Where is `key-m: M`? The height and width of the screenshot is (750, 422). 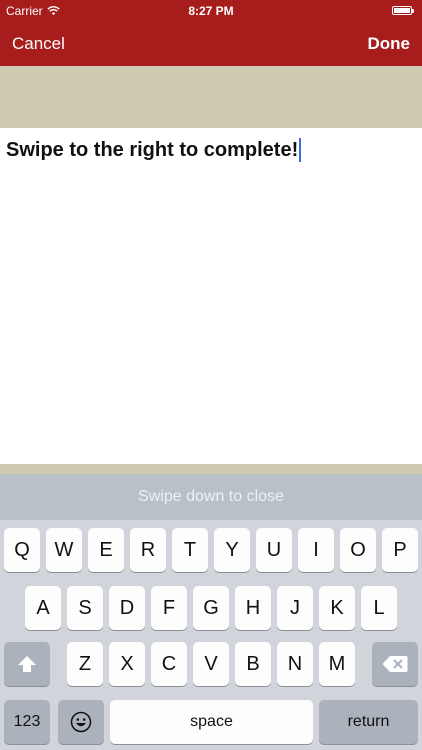
key-m: M is located at coordinates (337, 664).